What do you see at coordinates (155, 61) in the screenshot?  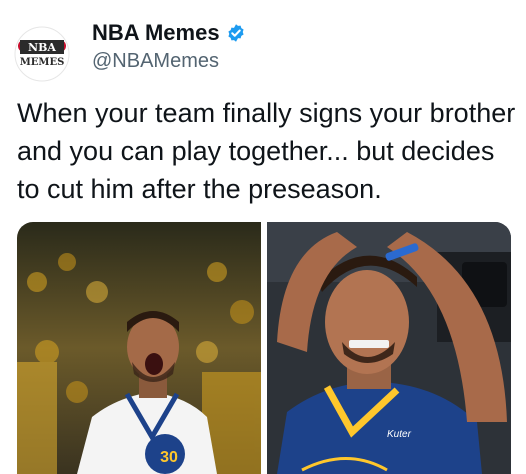 I see `account-handle: @NBAMemes` at bounding box center [155, 61].